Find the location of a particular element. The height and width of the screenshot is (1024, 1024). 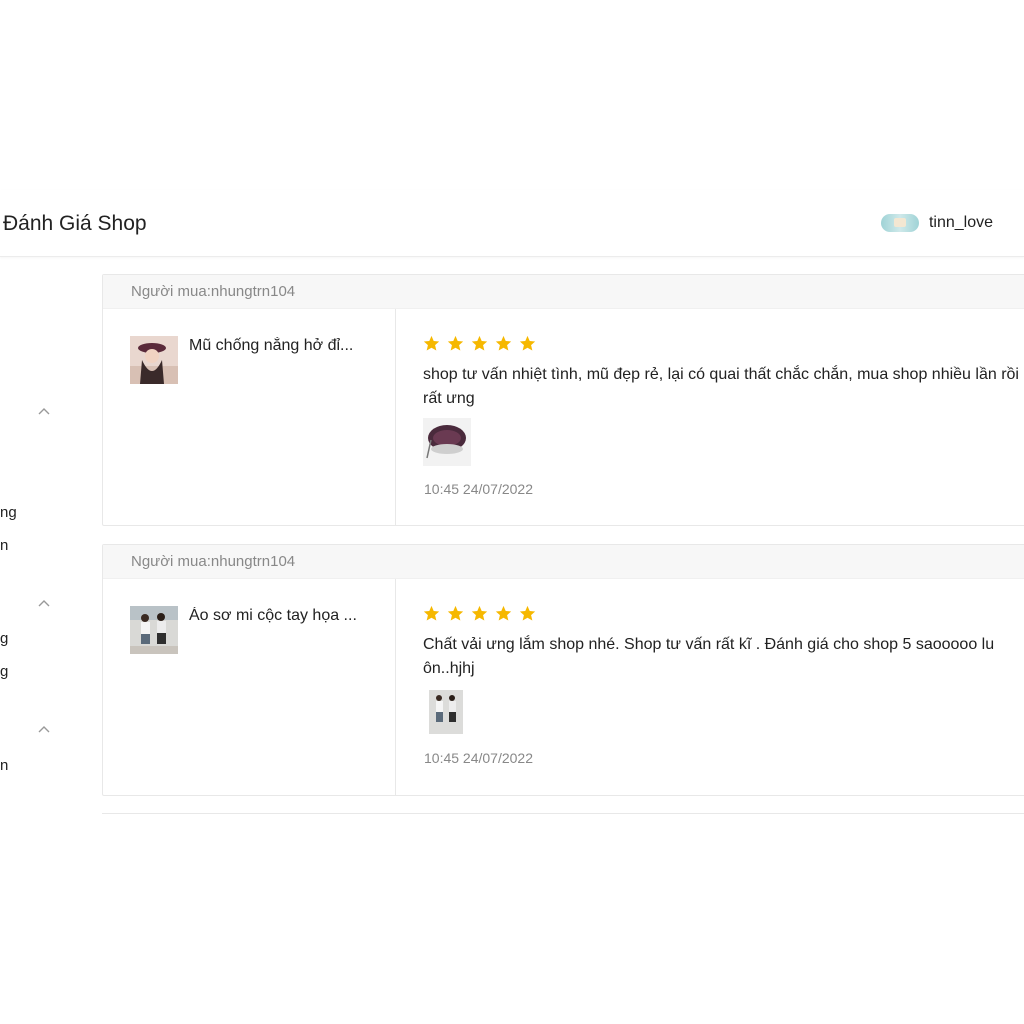

user-name: tinn_love is located at coordinates (961, 223).